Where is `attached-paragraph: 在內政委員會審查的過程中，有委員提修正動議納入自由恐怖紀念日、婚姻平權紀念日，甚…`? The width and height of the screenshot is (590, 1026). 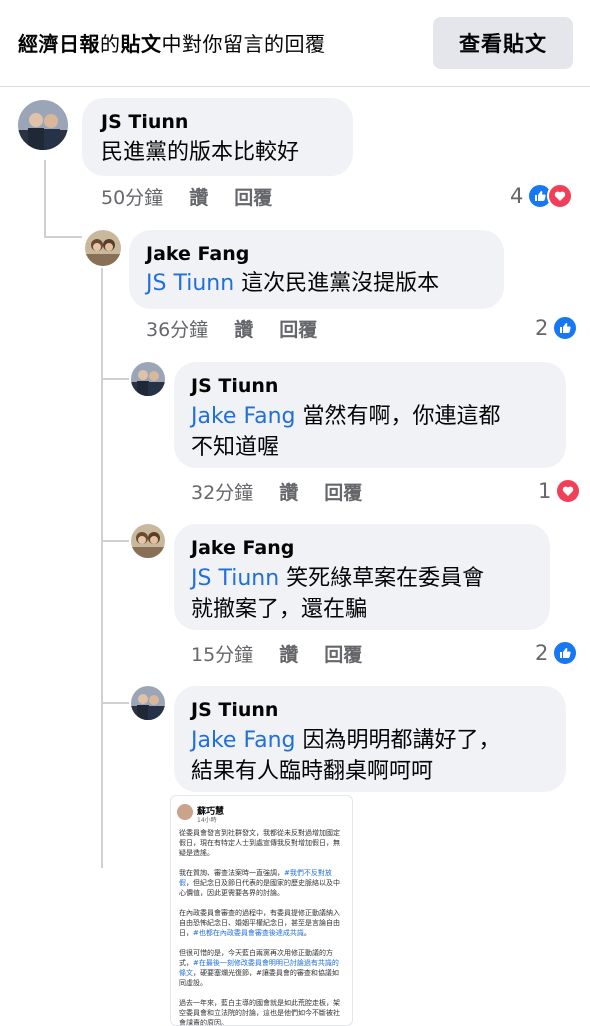 attached-paragraph: 在內政委員會審查的過程中，有委員提修正動議納入自由恐怖紀念日、婚姻平權紀念日，甚… is located at coordinates (262, 923).